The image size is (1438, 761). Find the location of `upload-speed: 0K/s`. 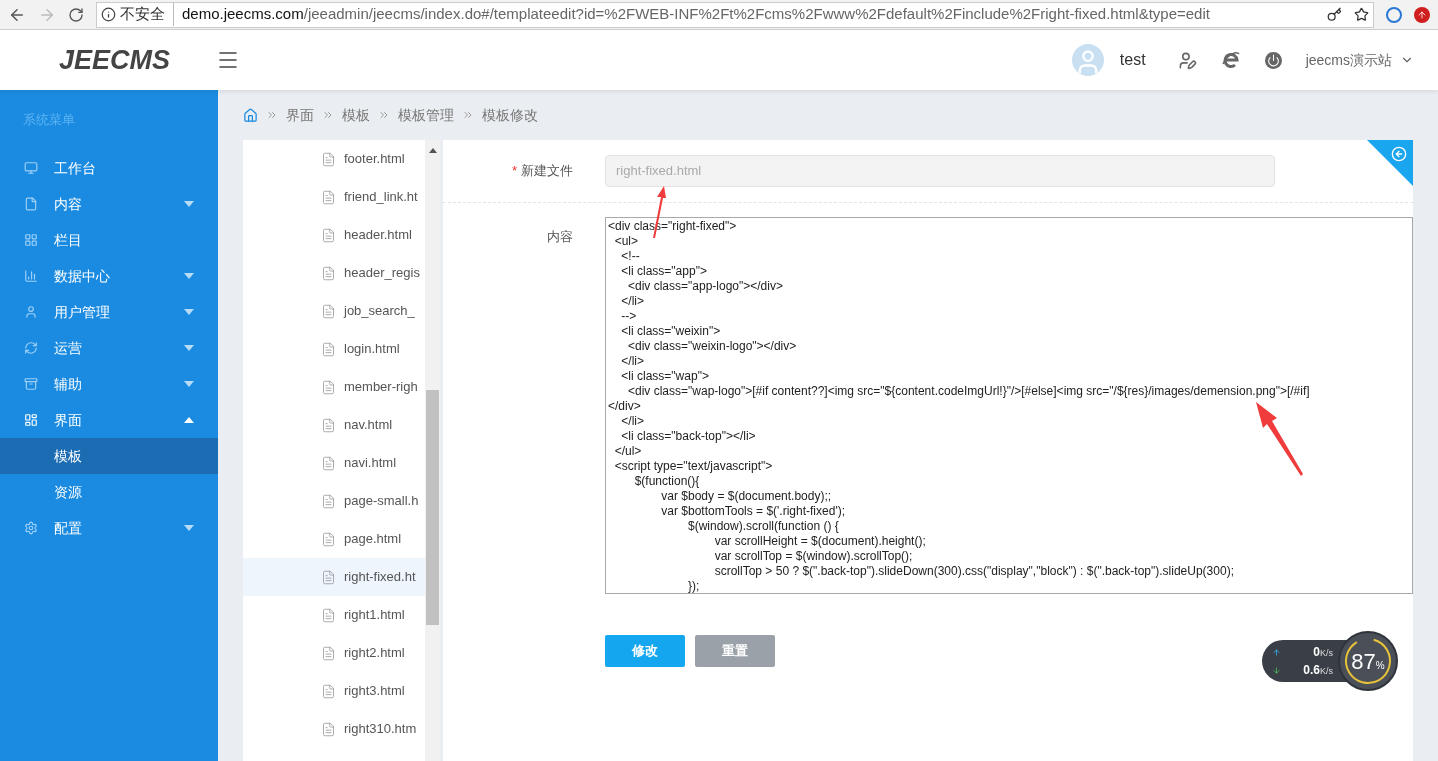

upload-speed: 0K/s is located at coordinates (1323, 652).